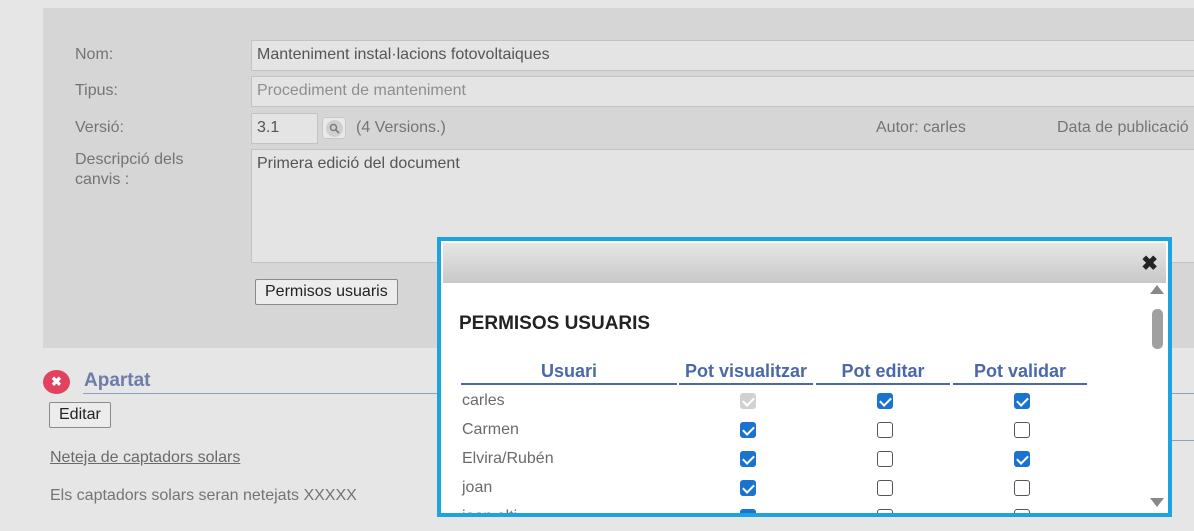 The width and height of the screenshot is (1194, 531). I want to click on author-text: Autor: carles, so click(921, 127).